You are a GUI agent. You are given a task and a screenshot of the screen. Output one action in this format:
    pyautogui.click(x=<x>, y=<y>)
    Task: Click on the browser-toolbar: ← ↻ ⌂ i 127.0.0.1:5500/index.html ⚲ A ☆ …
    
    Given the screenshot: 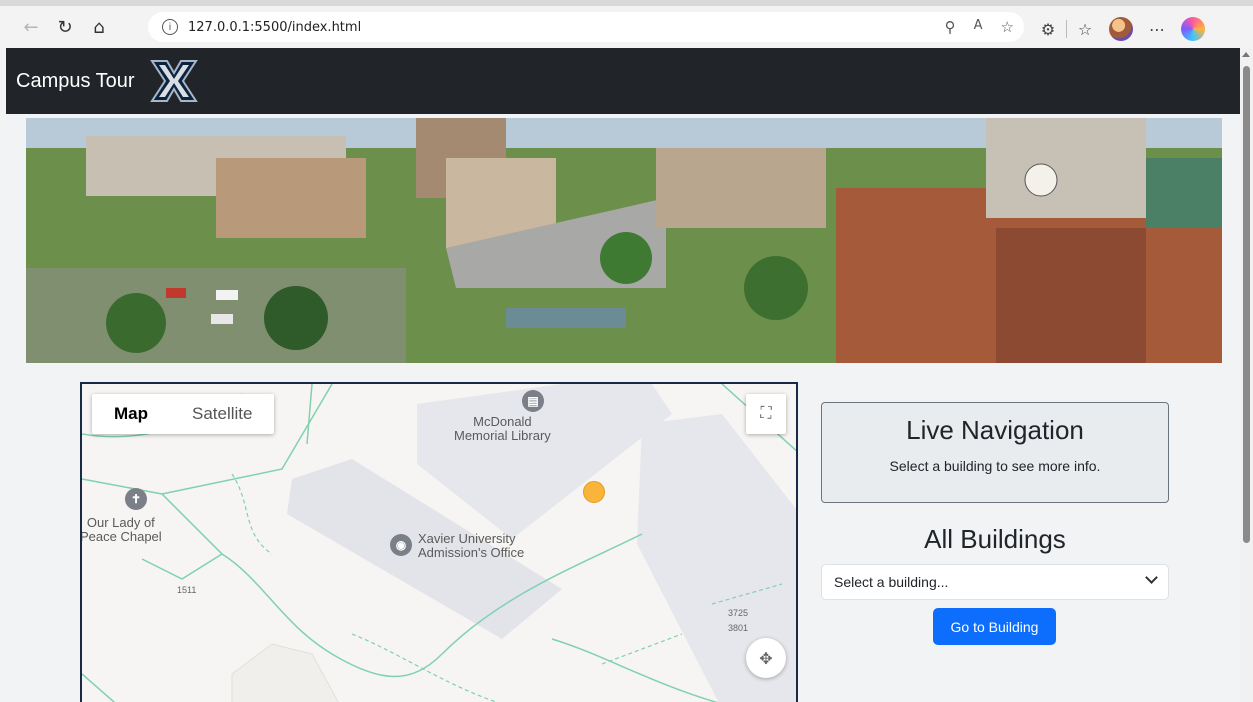 What is the action you would take?
    pyautogui.click(x=626, y=24)
    